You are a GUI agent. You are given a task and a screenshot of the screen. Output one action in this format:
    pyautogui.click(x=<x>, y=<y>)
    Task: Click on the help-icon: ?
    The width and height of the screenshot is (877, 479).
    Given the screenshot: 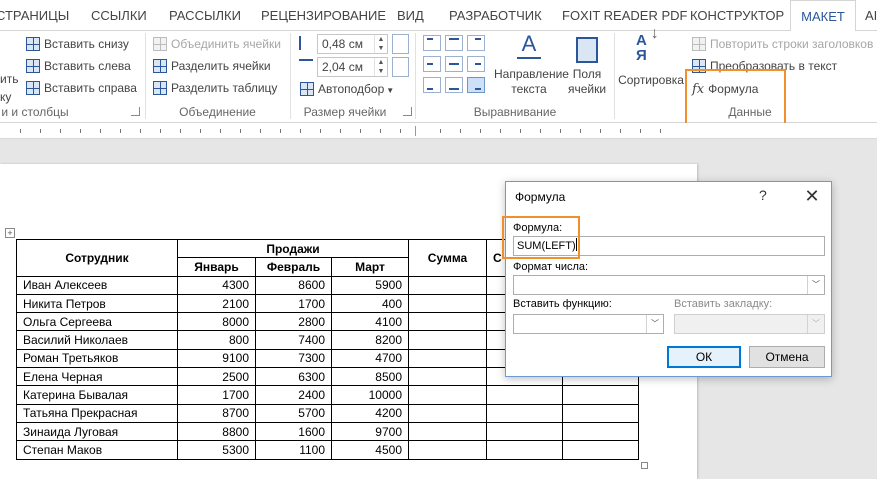 What is the action you would take?
    pyautogui.click(x=763, y=195)
    